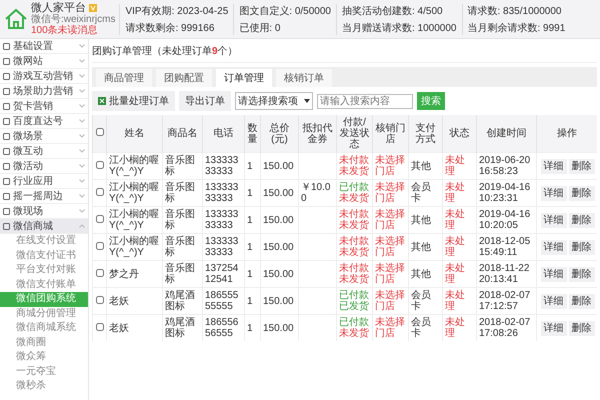 The image size is (600, 400). Describe the element at coordinates (44, 285) in the screenshot. I see `submenu-item: 微信支付账单` at that location.